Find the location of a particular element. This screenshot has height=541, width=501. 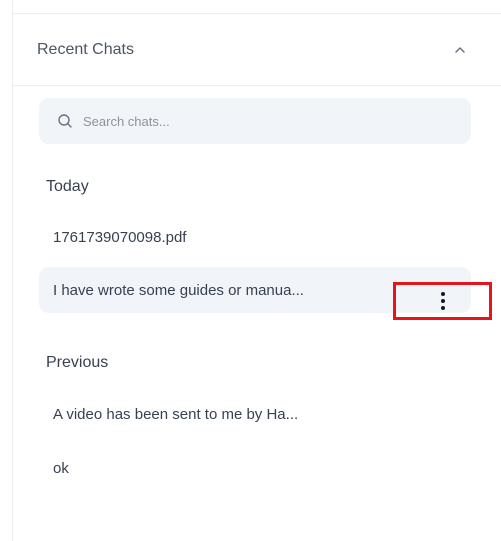

chat-item: ok is located at coordinates (255, 468).